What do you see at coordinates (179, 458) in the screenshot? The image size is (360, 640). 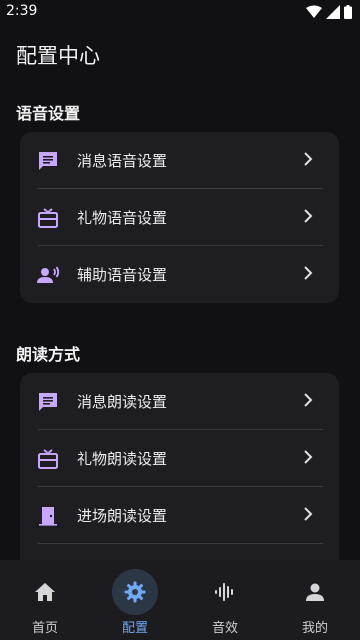 I see `menu-item-gift-reading: 礼物朗读设置` at bounding box center [179, 458].